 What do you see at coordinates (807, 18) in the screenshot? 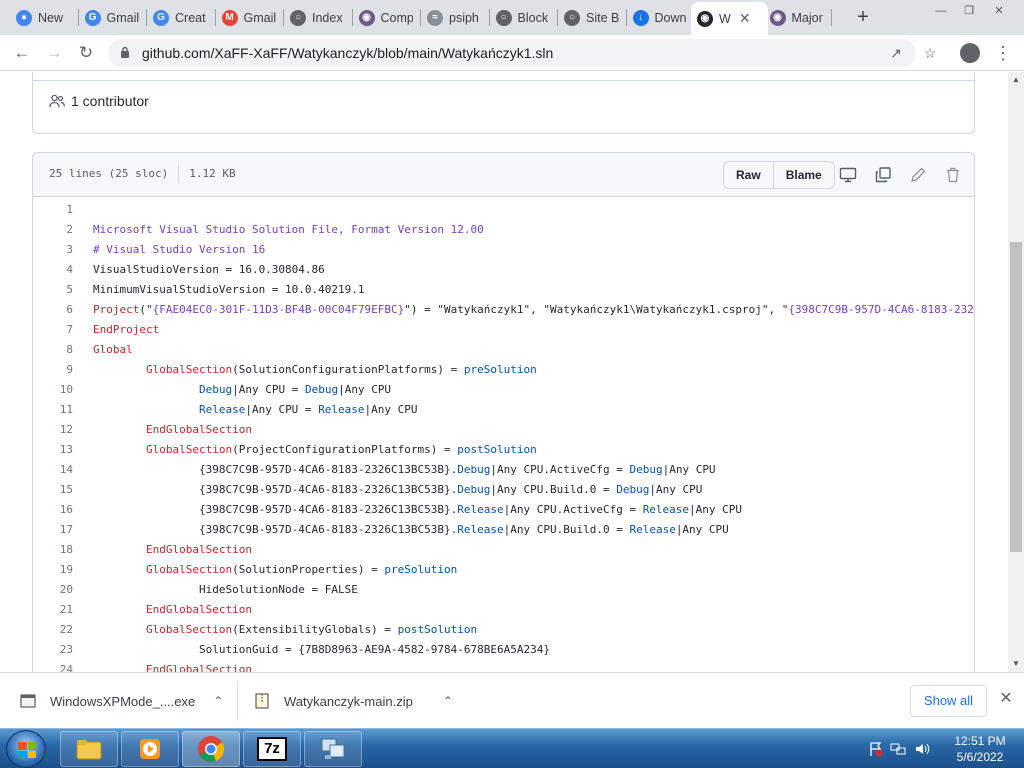
I see `tab-label: Major` at bounding box center [807, 18].